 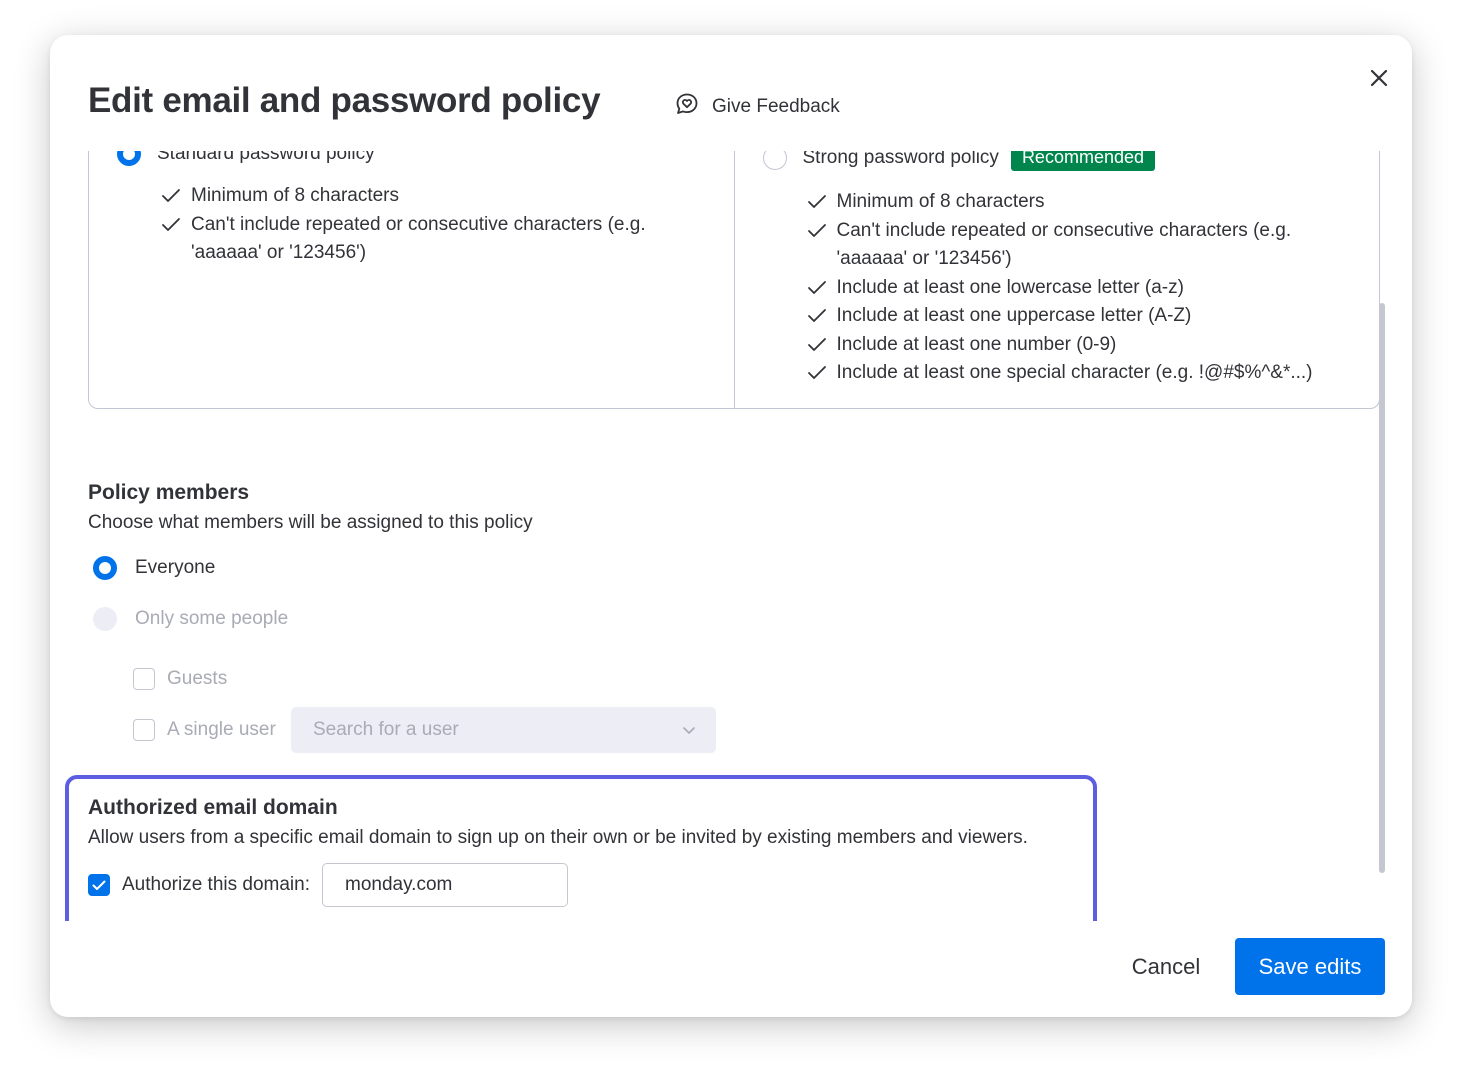 What do you see at coordinates (169, 492) in the screenshot?
I see `policy-members-title: Policy members` at bounding box center [169, 492].